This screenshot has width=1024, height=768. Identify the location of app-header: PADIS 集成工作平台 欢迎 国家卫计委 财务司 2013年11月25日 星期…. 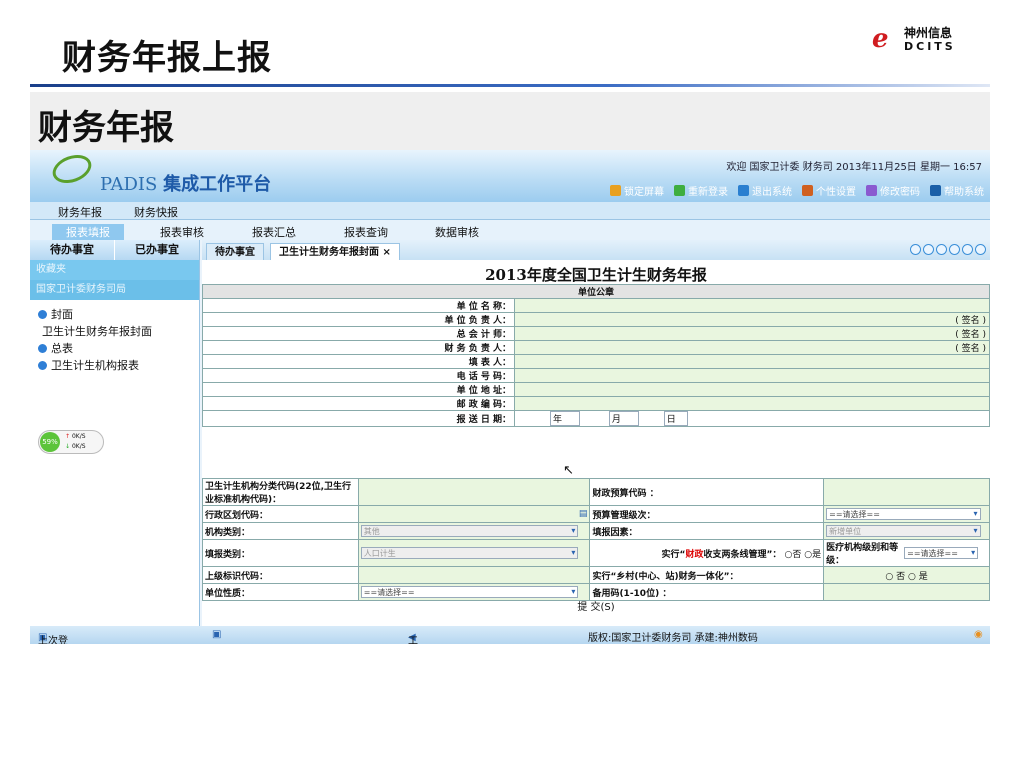
(510, 176).